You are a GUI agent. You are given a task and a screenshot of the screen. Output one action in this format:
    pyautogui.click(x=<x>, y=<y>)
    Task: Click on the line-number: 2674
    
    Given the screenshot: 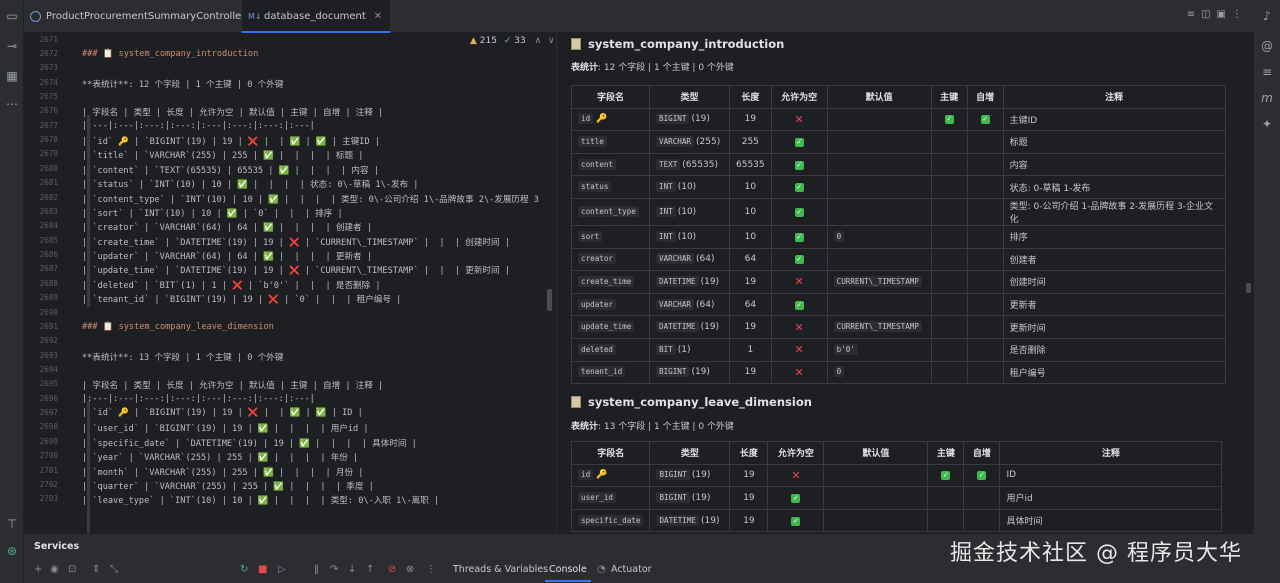 What is the action you would take?
    pyautogui.click(x=48, y=82)
    